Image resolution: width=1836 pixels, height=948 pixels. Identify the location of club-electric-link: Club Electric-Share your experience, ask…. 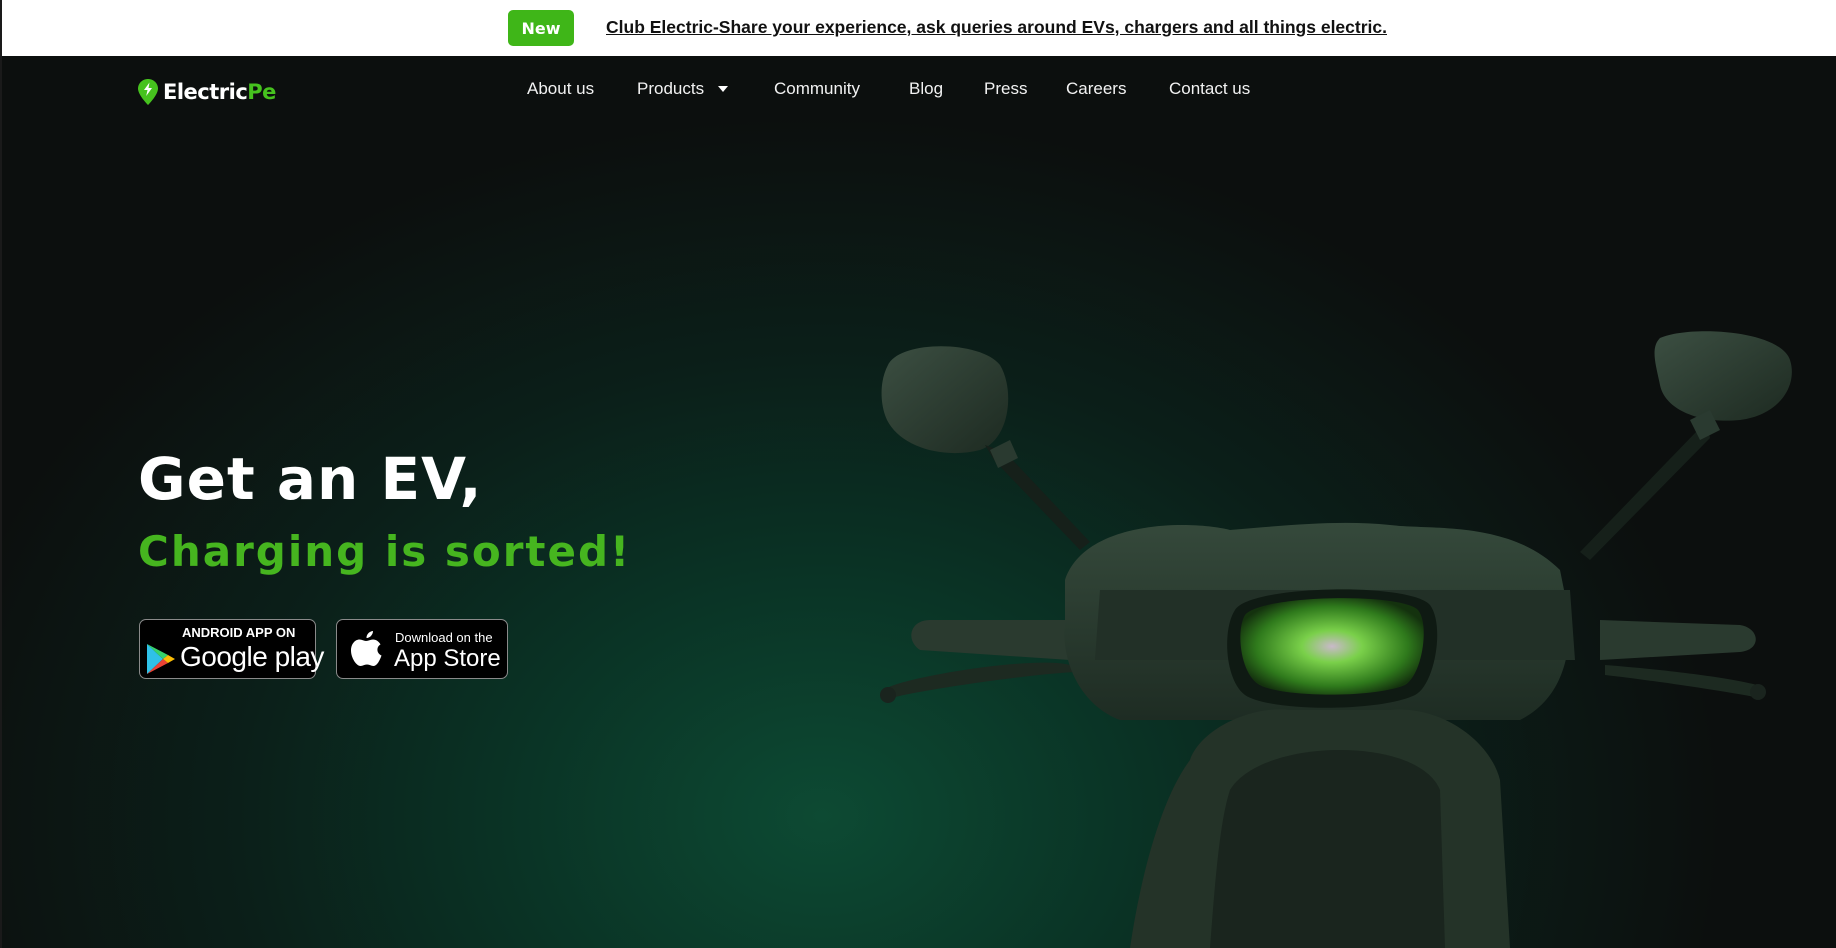
(996, 27).